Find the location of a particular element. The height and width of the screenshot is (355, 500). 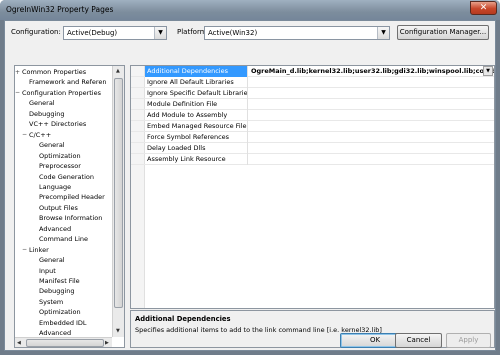

property-name: Embed Managed Resource File is located at coordinates (196, 126).